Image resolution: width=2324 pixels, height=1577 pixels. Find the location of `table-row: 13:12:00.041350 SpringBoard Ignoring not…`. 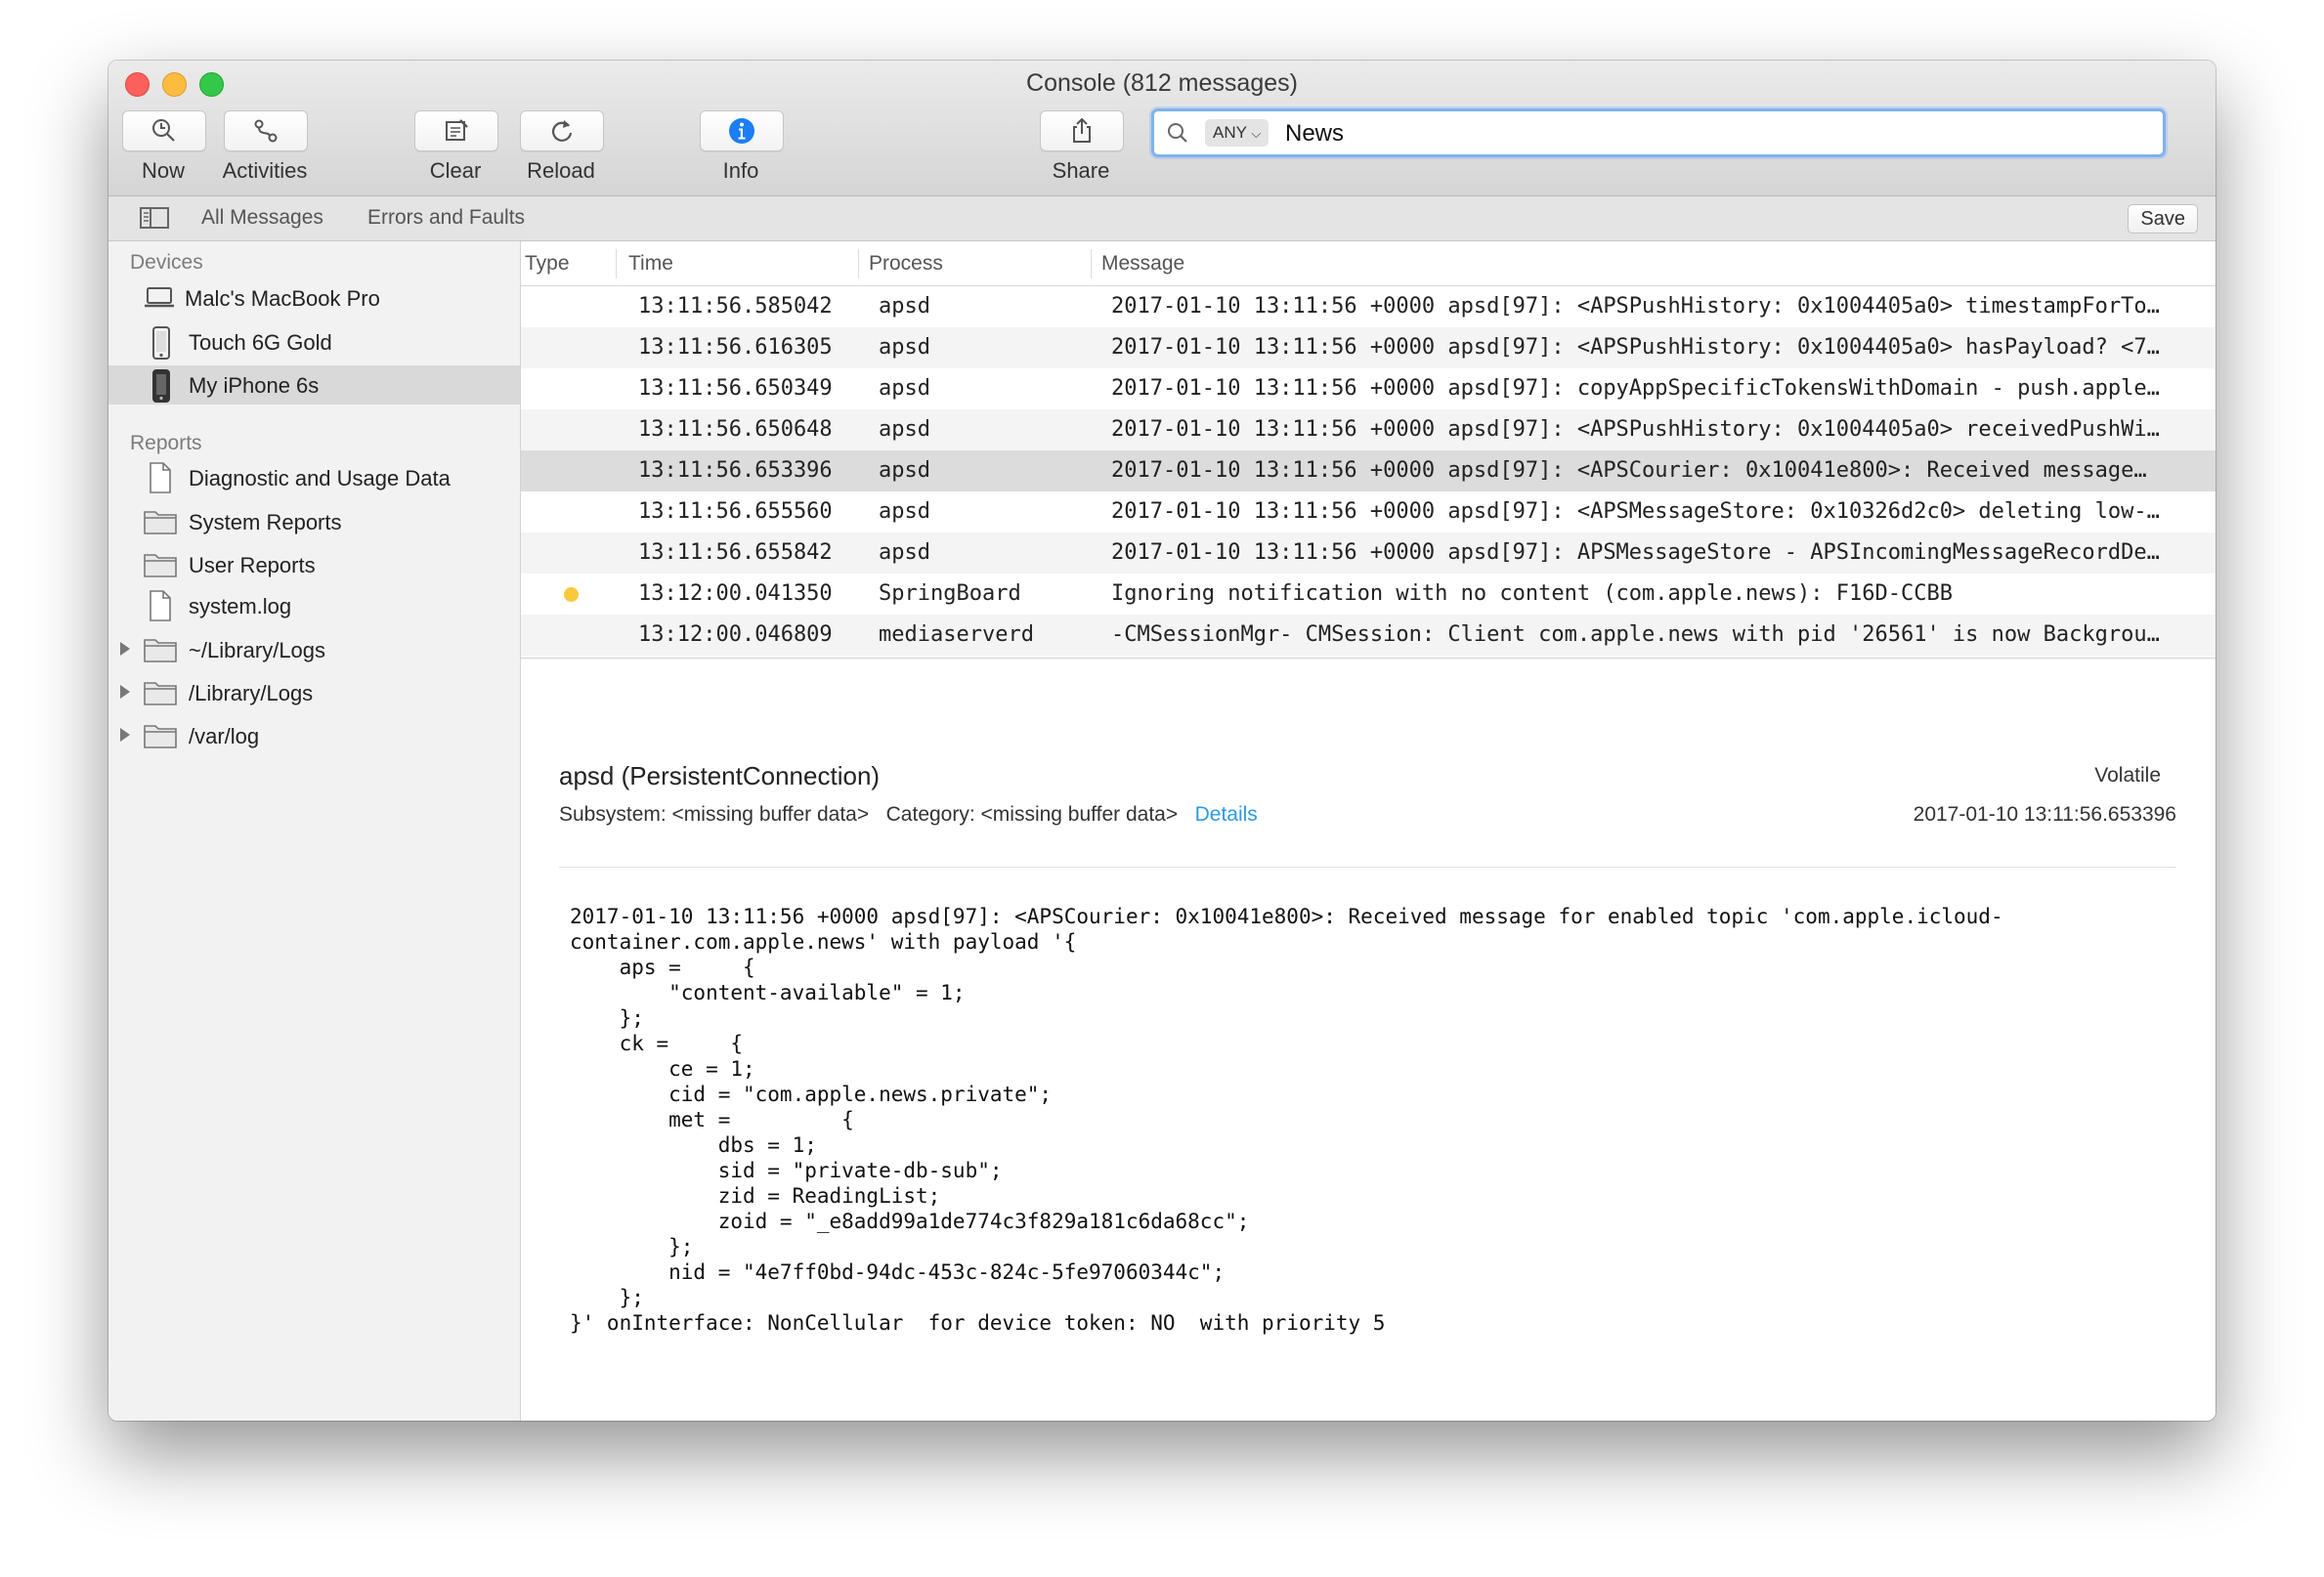

table-row: 13:12:00.041350 SpringBoard Ignoring not… is located at coordinates (1368, 594).